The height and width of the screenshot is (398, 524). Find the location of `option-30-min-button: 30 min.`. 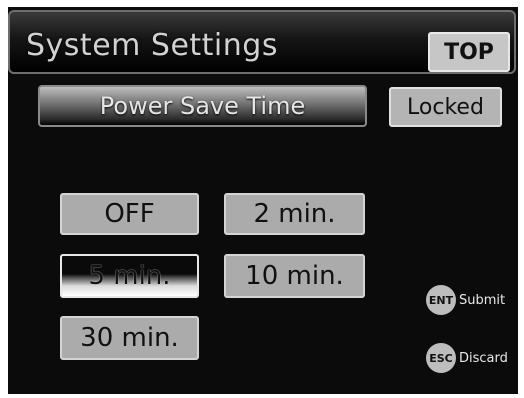

option-30-min-button: 30 min. is located at coordinates (129, 338).